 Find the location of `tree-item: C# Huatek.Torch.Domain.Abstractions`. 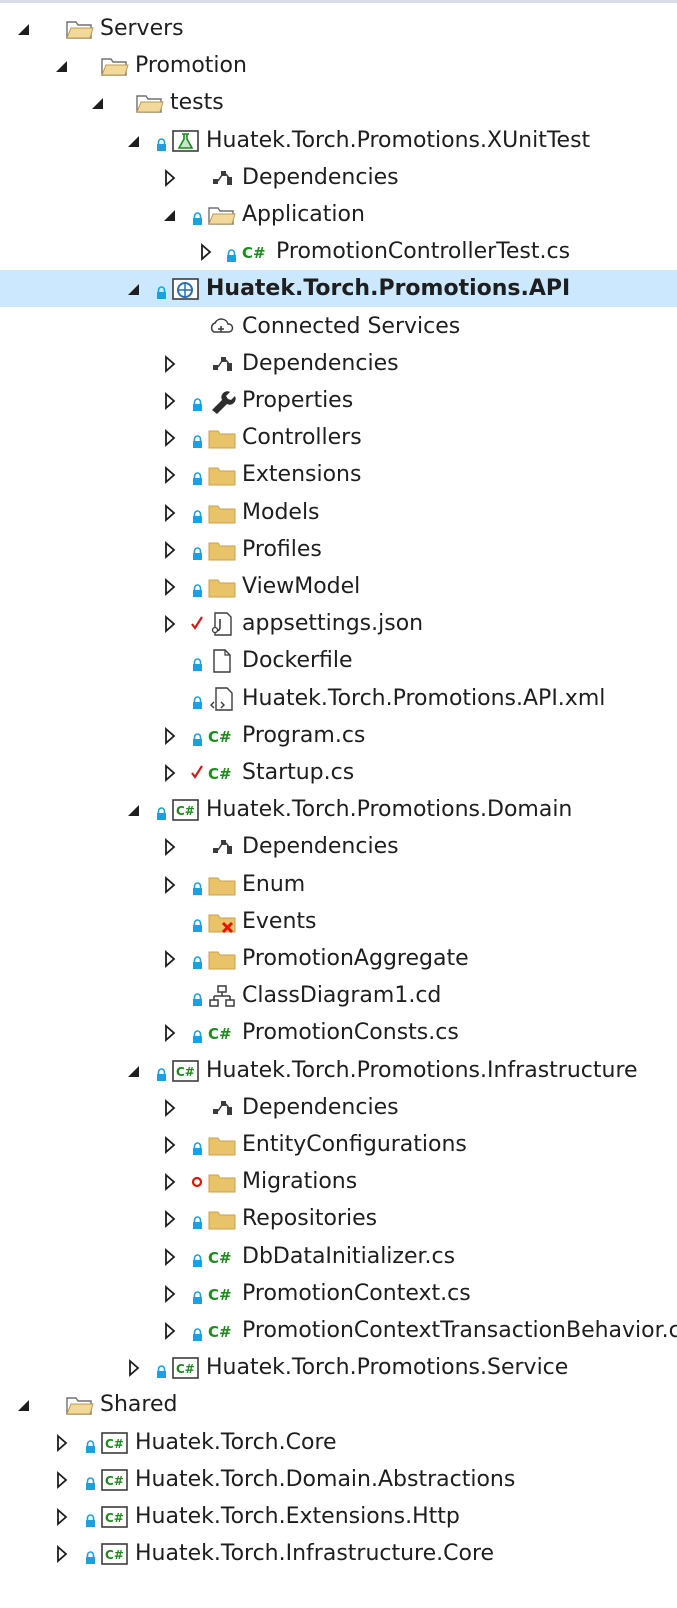

tree-item: C# Huatek.Torch.Domain.Abstractions is located at coordinates (338, 1479).